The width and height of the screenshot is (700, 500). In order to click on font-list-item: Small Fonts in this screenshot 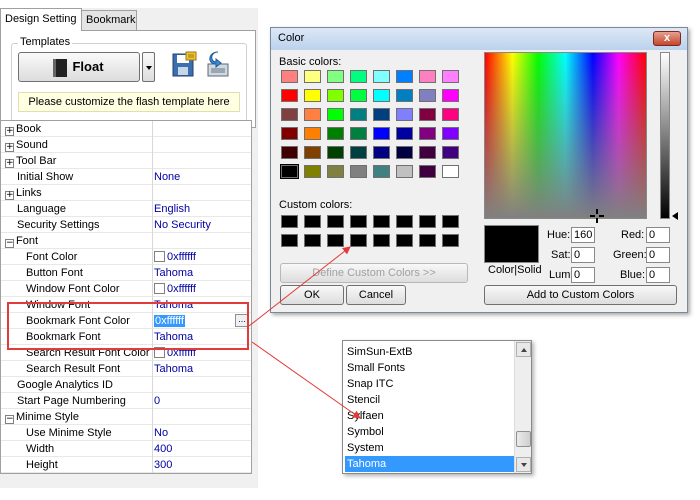, I will do `click(376, 368)`.